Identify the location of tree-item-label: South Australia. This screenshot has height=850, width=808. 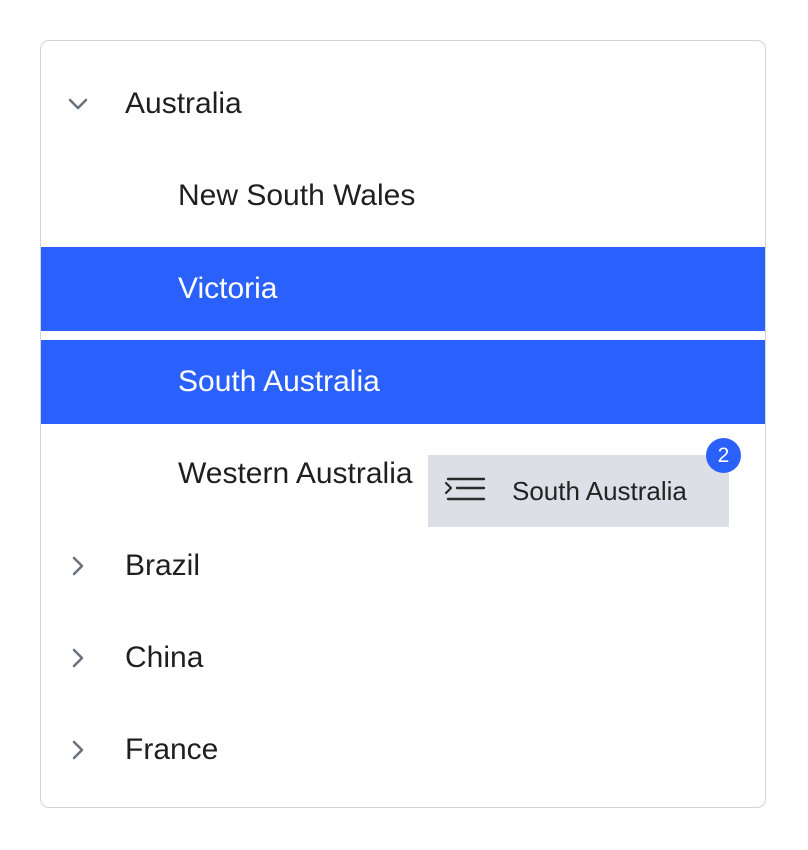
(279, 381).